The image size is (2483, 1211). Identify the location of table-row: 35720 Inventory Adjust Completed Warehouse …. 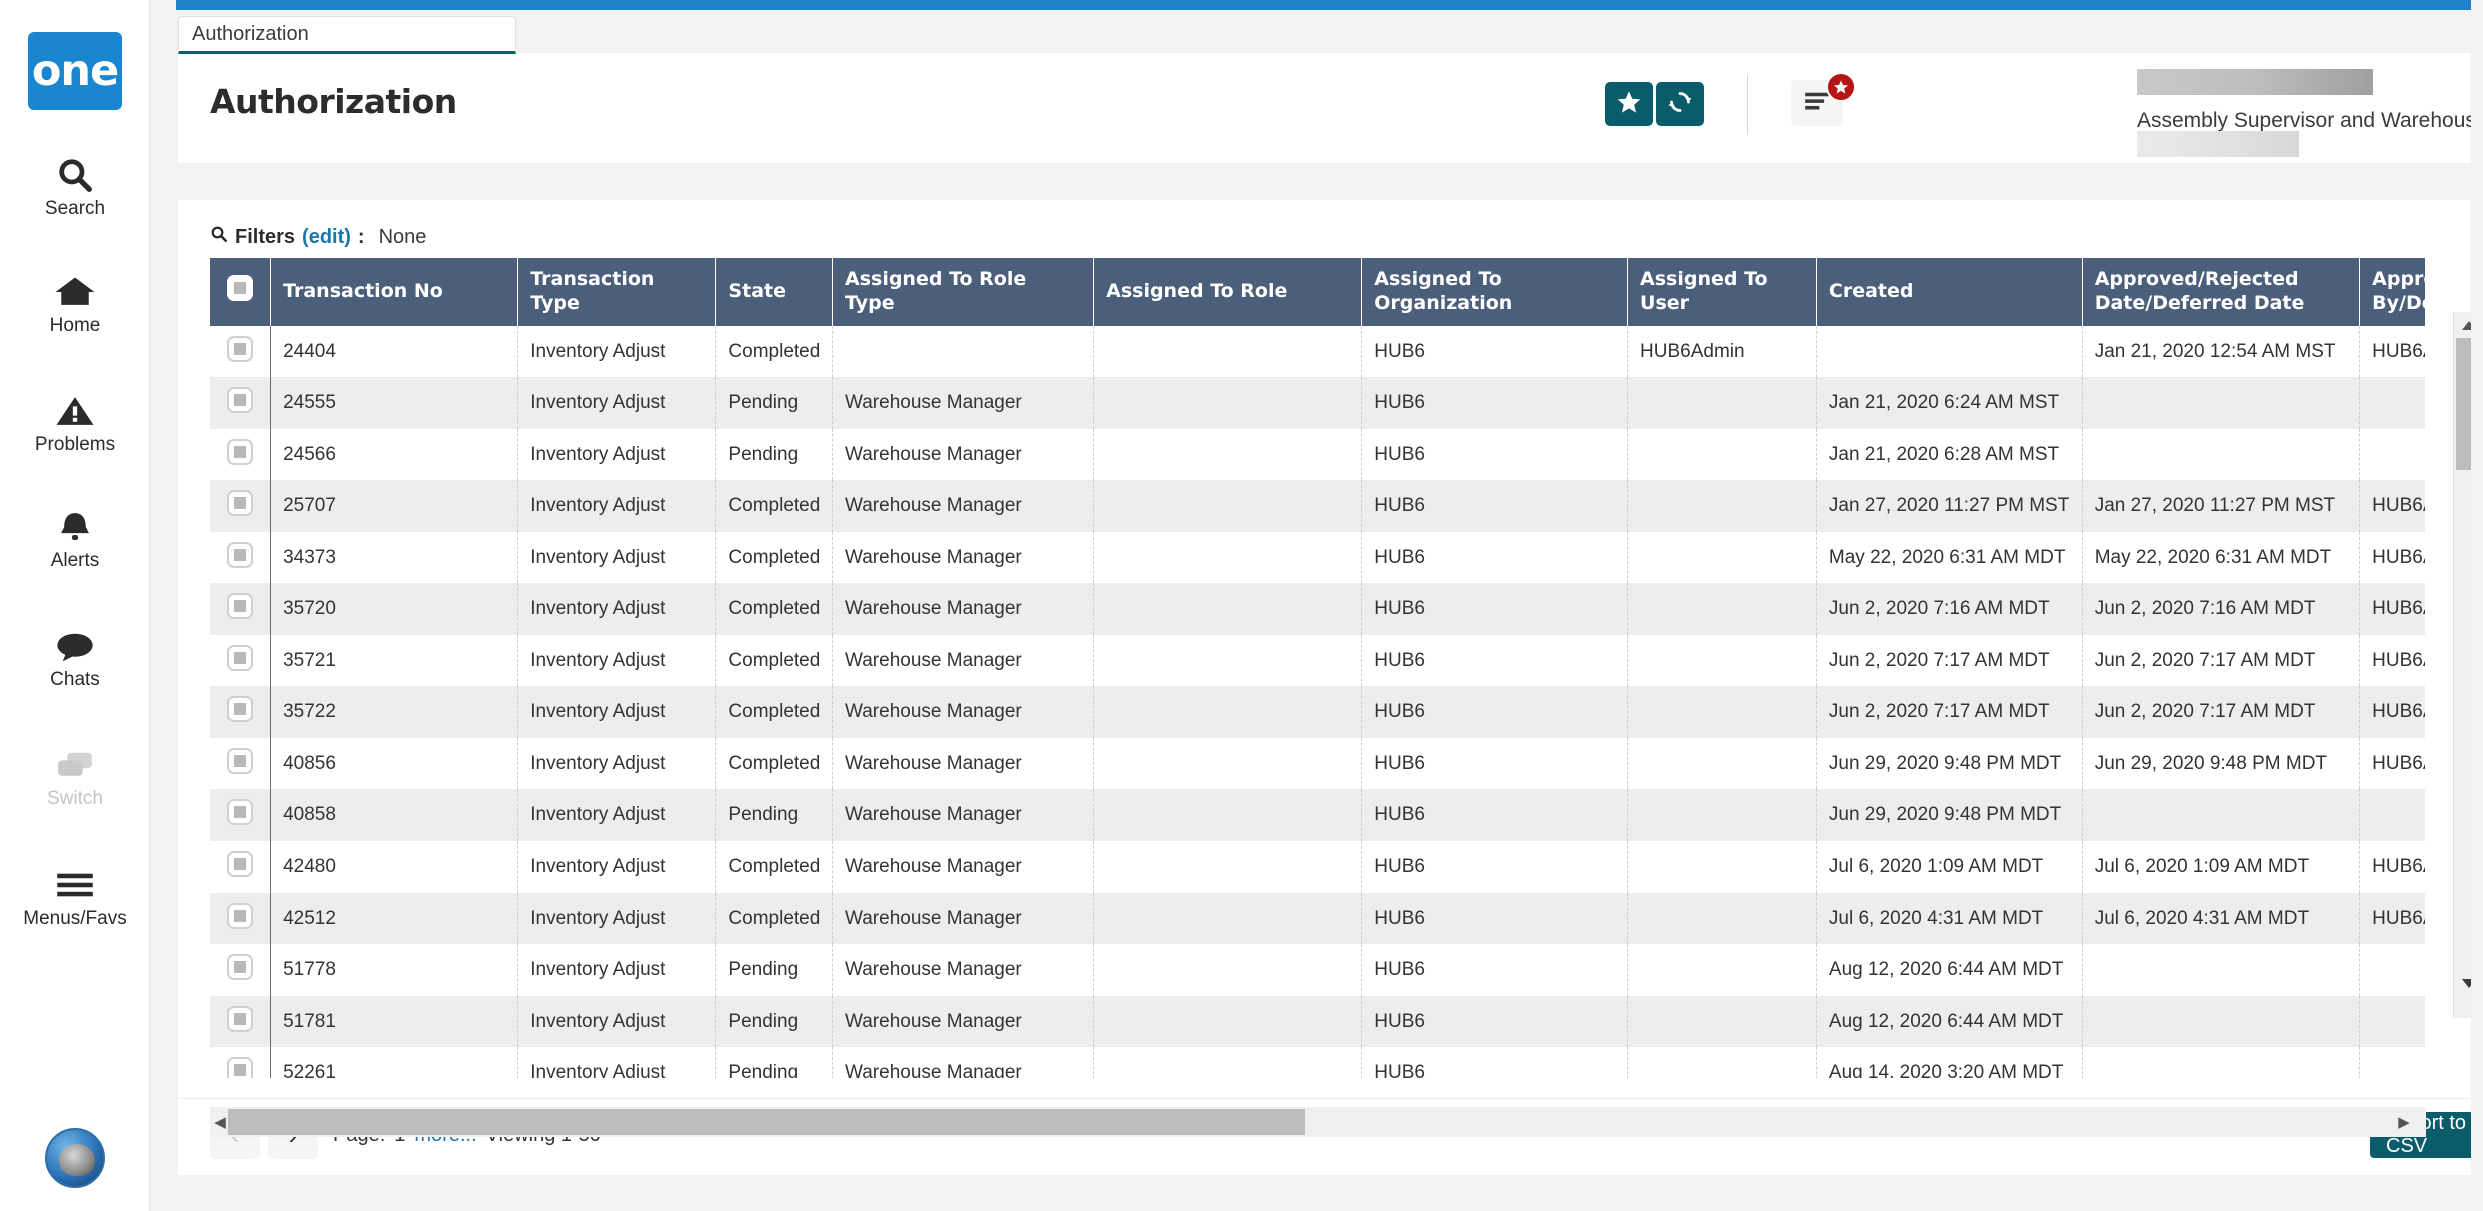
(1317, 609).